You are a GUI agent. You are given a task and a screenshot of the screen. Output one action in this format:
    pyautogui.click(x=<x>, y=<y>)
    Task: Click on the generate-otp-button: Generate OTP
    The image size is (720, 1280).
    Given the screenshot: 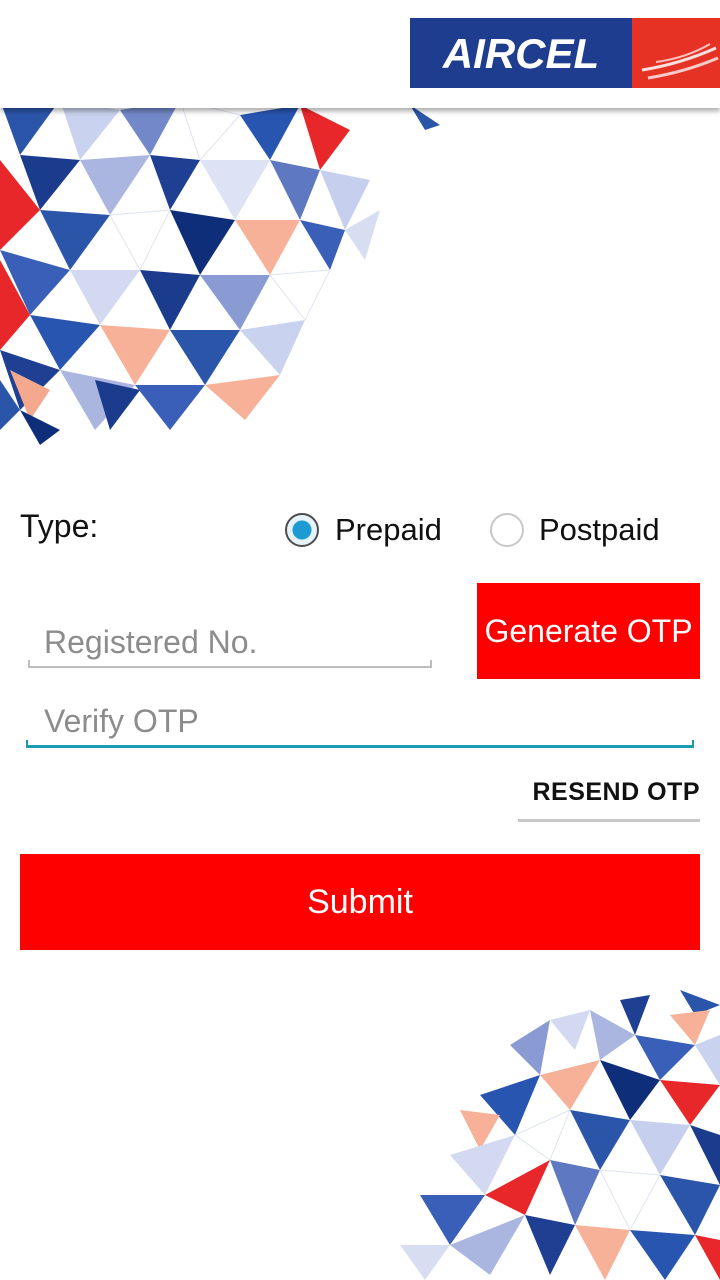 What is the action you would take?
    pyautogui.click(x=588, y=631)
    